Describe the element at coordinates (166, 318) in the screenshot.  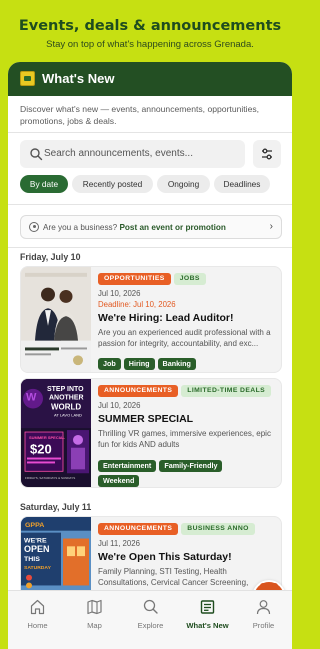
I see `card-title: We're Hiring: Lead Auditor!` at that location.